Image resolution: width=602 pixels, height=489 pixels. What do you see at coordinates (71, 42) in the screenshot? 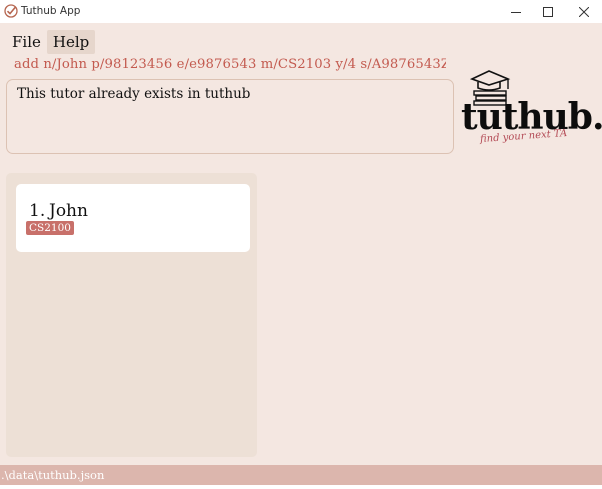
I see `menu-help: Help` at bounding box center [71, 42].